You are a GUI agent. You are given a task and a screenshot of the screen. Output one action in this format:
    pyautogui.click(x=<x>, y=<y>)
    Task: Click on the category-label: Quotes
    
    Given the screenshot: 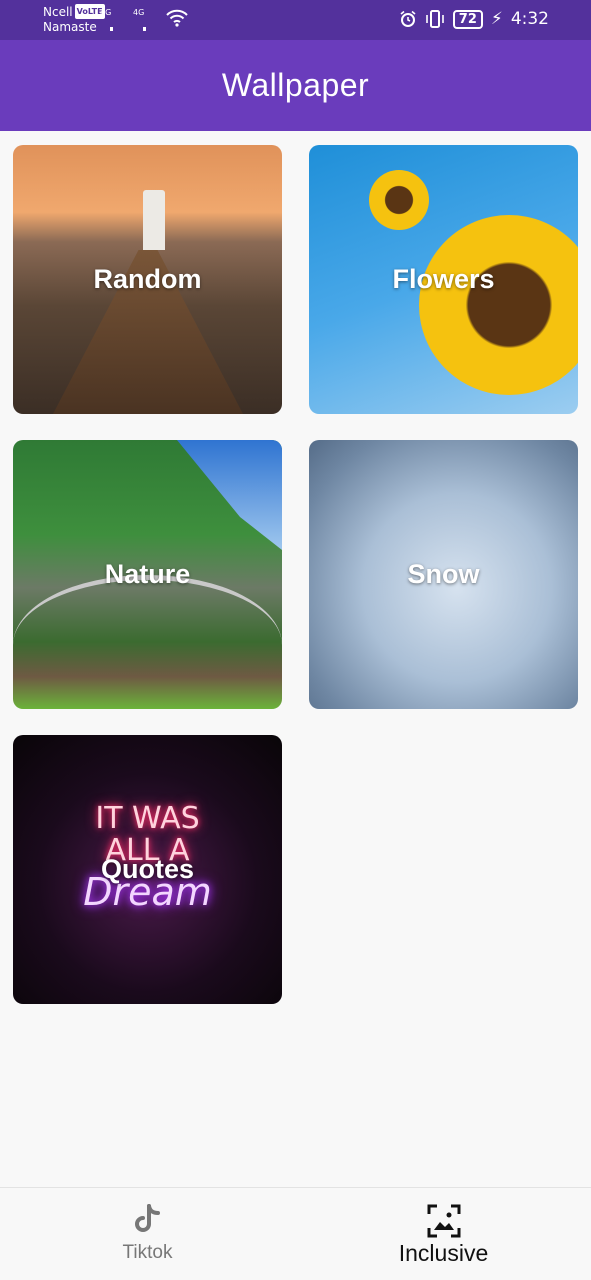 What is the action you would take?
    pyautogui.click(x=147, y=869)
    